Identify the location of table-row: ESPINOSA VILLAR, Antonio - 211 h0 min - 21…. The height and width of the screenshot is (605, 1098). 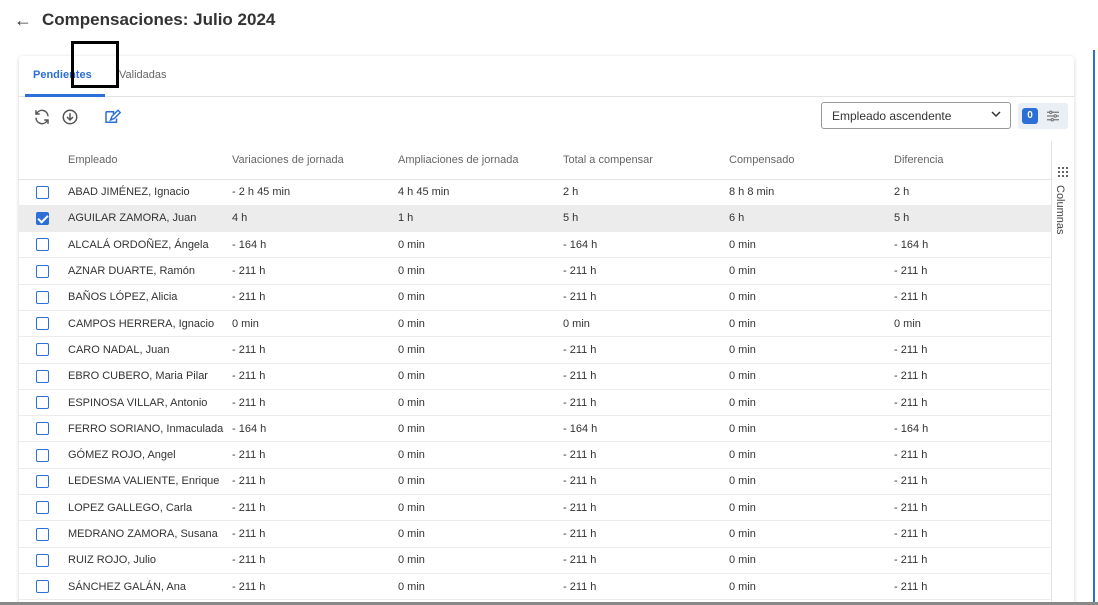
(535, 403).